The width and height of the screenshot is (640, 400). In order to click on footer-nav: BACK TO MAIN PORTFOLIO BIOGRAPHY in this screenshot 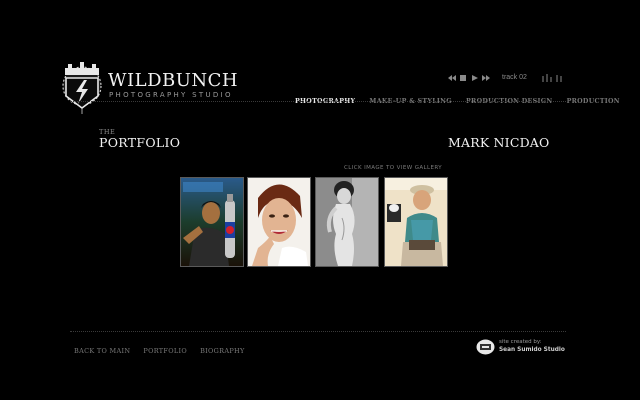, I will do `click(163, 347)`.